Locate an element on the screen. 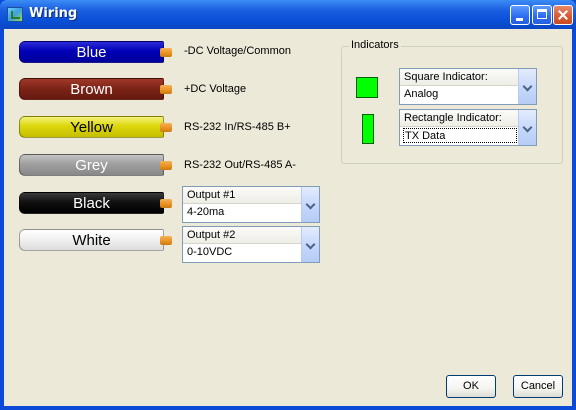 The height and width of the screenshot is (410, 576). wire-white-tip is located at coordinates (166, 240).